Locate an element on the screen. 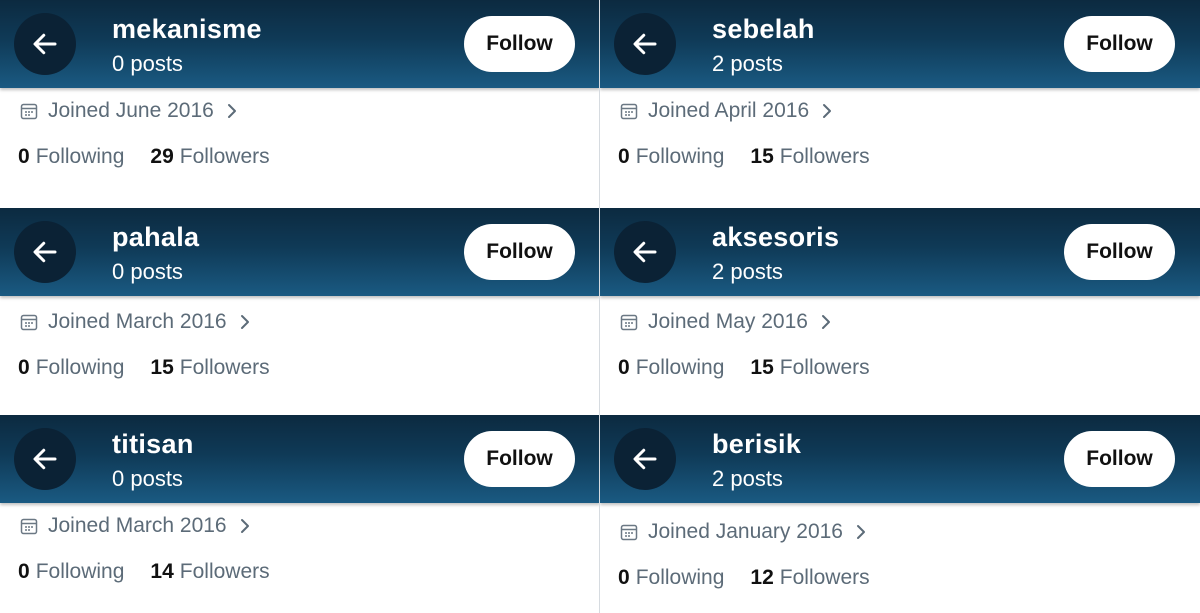 This screenshot has height=613, width=1200. joined-date: Joined April 2016 is located at coordinates (726, 111).